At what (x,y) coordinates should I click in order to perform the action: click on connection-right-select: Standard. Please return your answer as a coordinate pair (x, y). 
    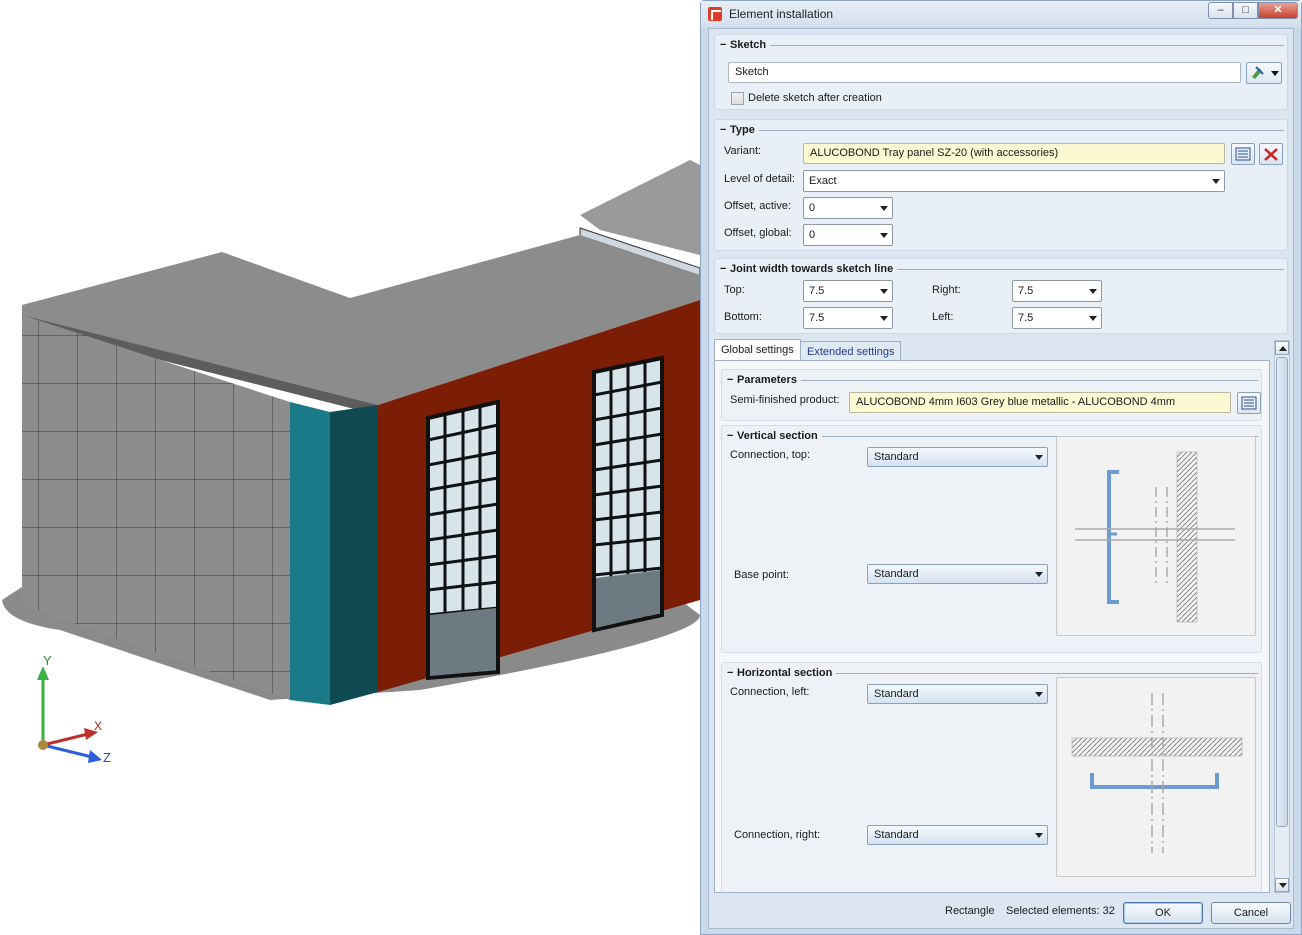
    Looking at the image, I should click on (957, 835).